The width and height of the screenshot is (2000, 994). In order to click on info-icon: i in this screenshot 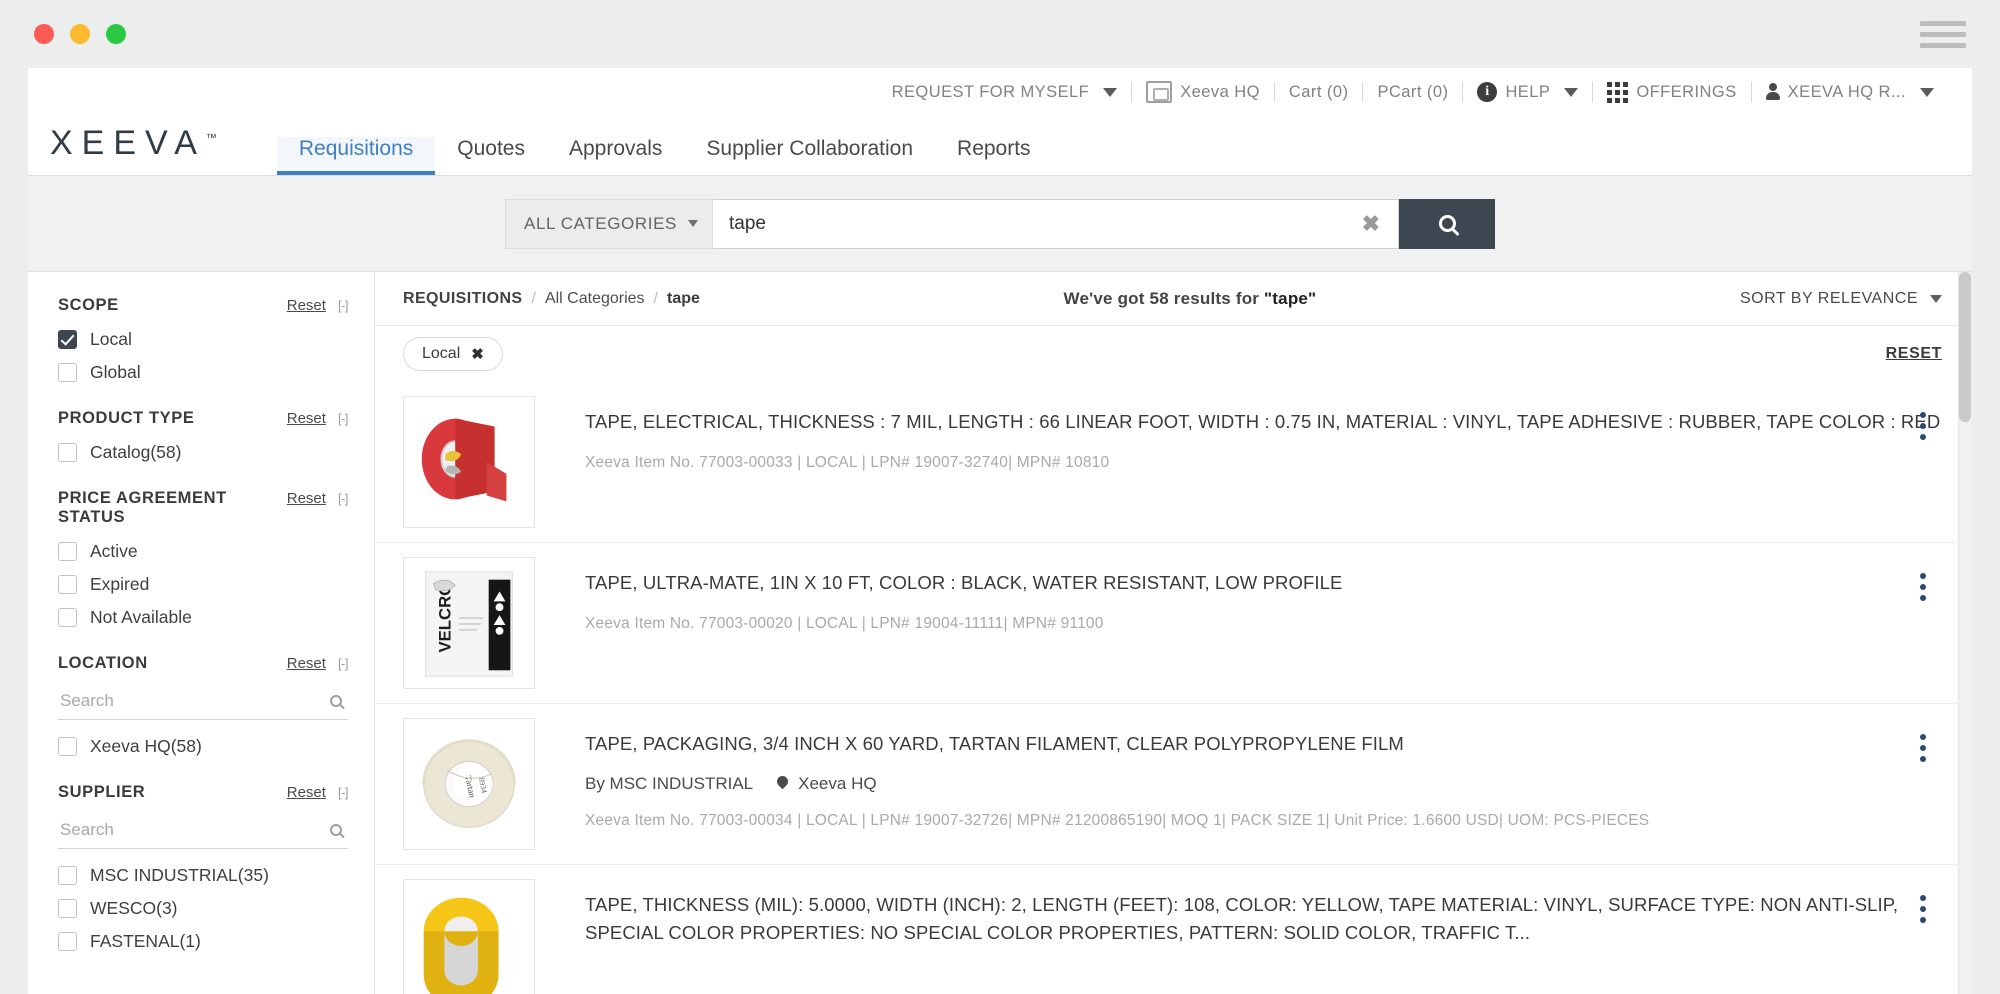, I will do `click(1487, 92)`.